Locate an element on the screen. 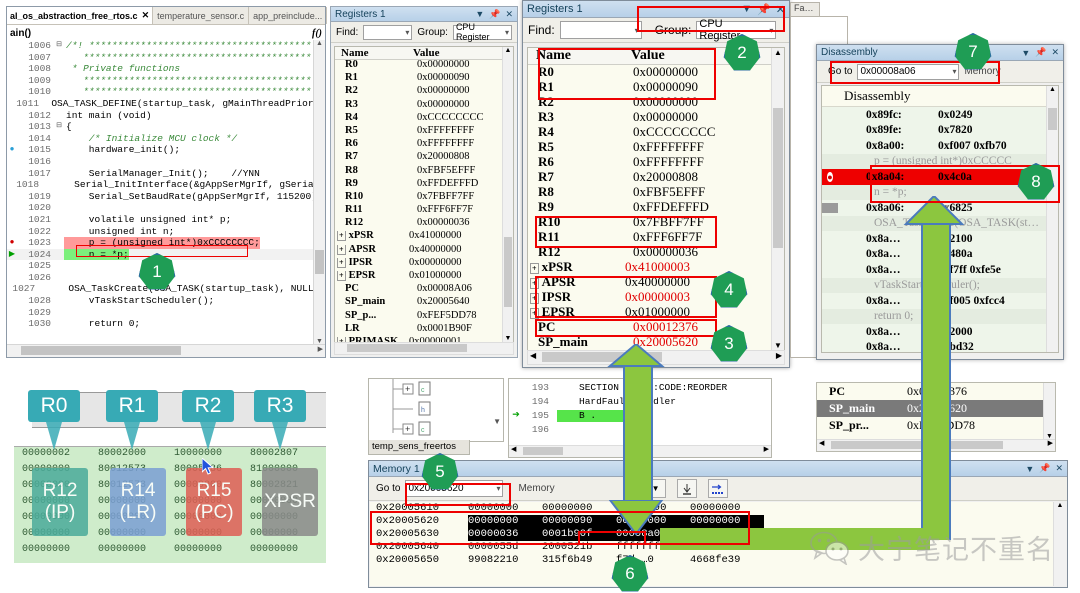 The height and width of the screenshot is (593, 1080). registers-small-vscroll: ▲ ▼ is located at coordinates (507, 194).